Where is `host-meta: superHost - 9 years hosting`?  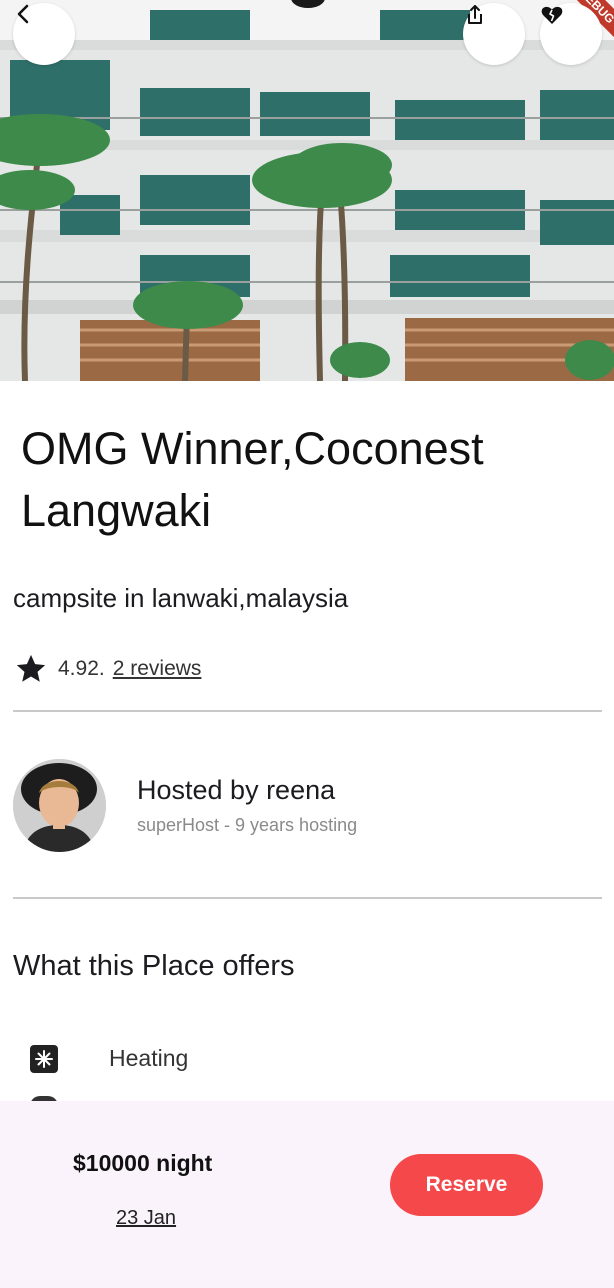
host-meta: superHost - 9 years hosting is located at coordinates (247, 825).